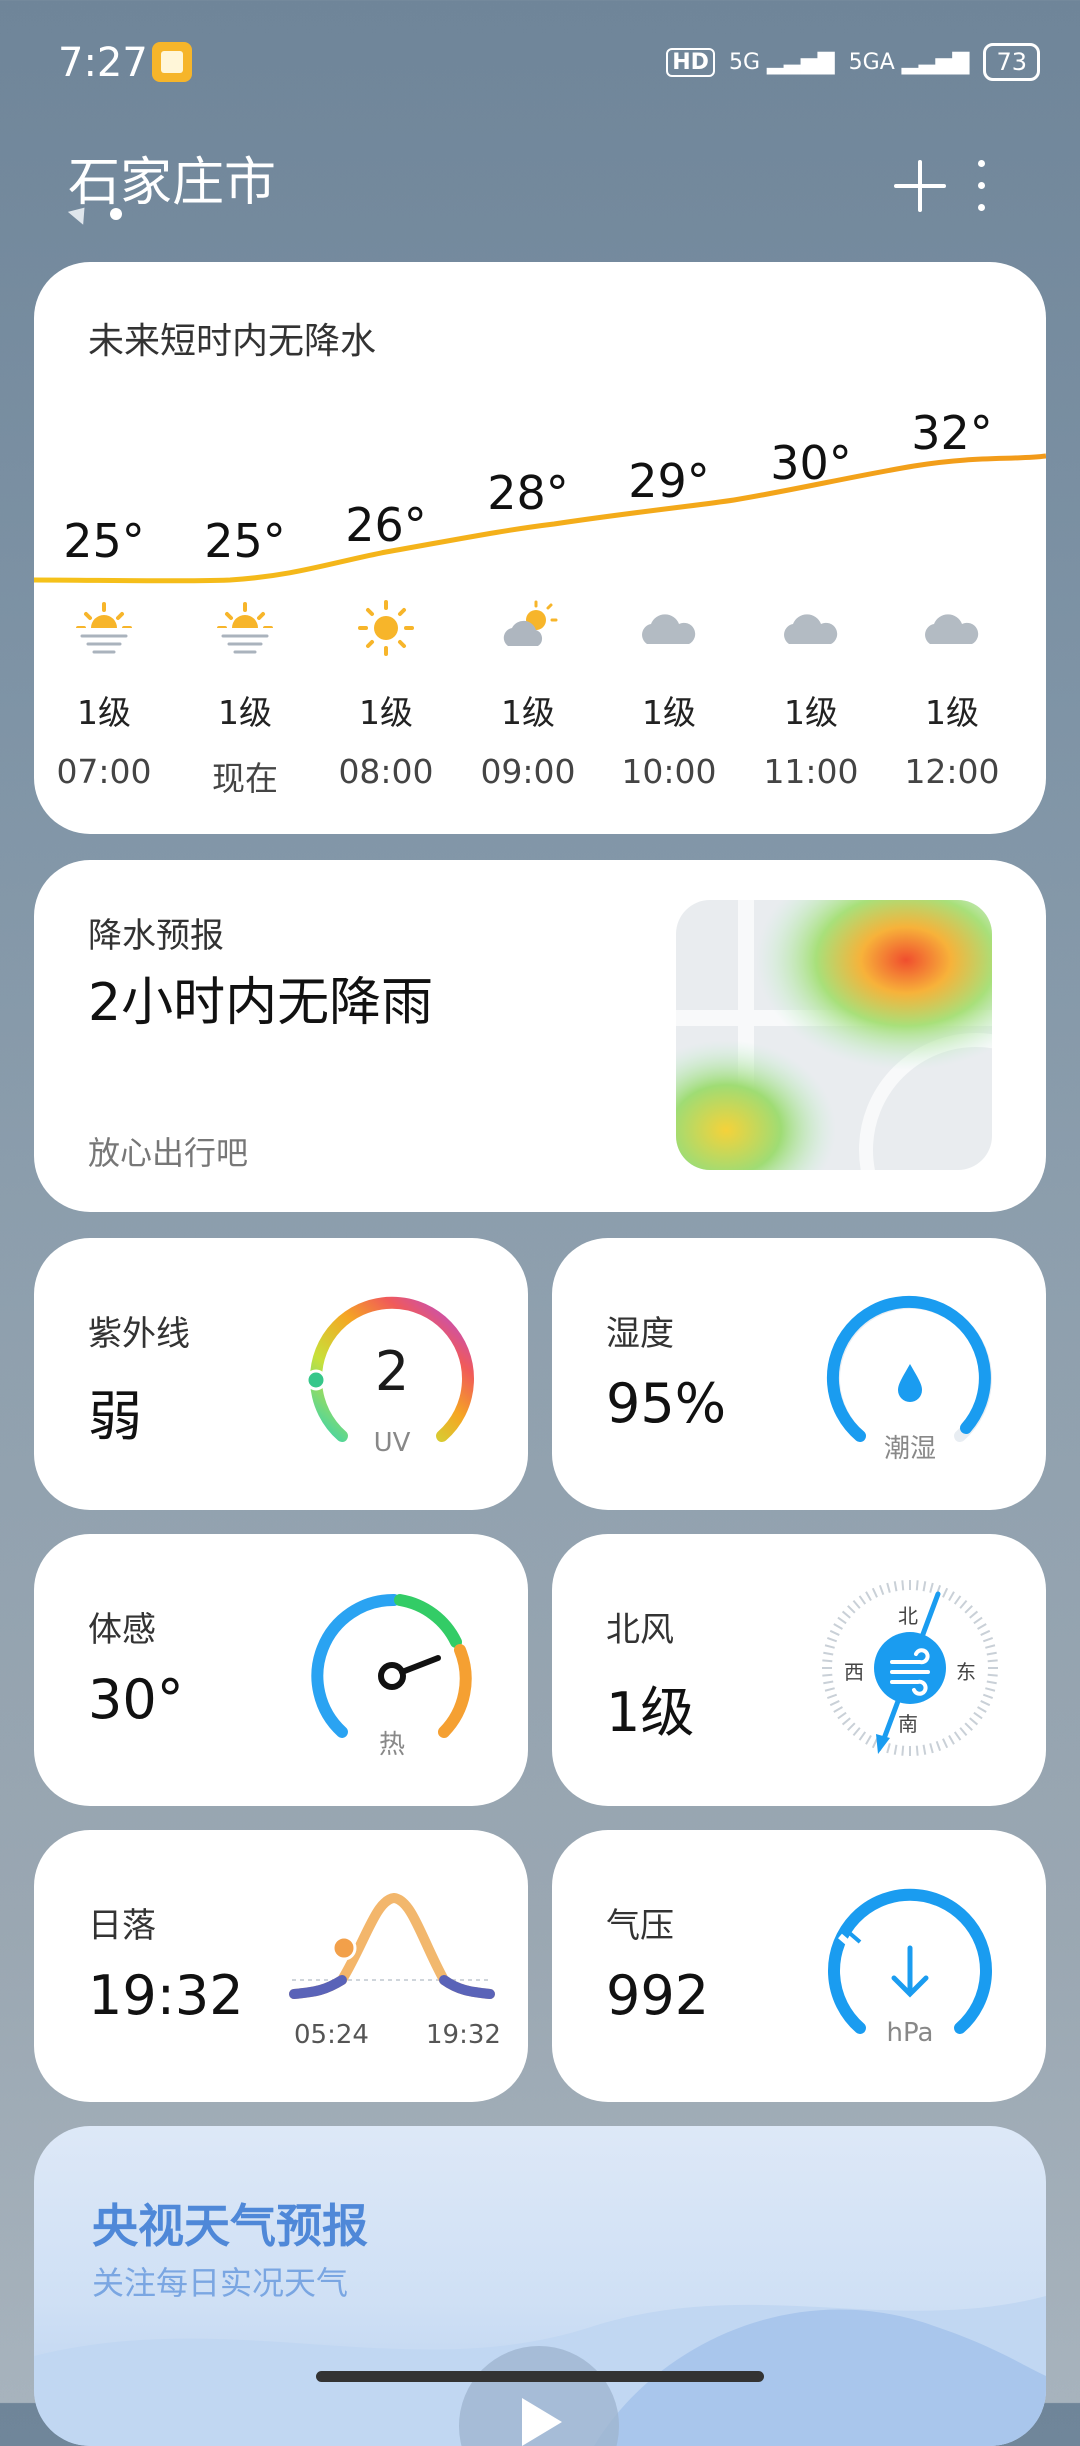  Describe the element at coordinates (331, 2035) in the screenshot. I see `sunrise-time: 05:24` at that location.